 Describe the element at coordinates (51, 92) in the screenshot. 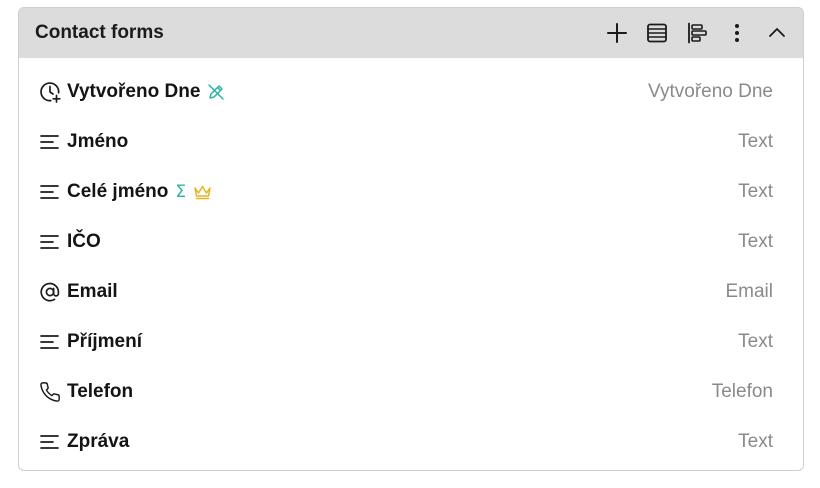

I see `clock-plus-icon` at that location.